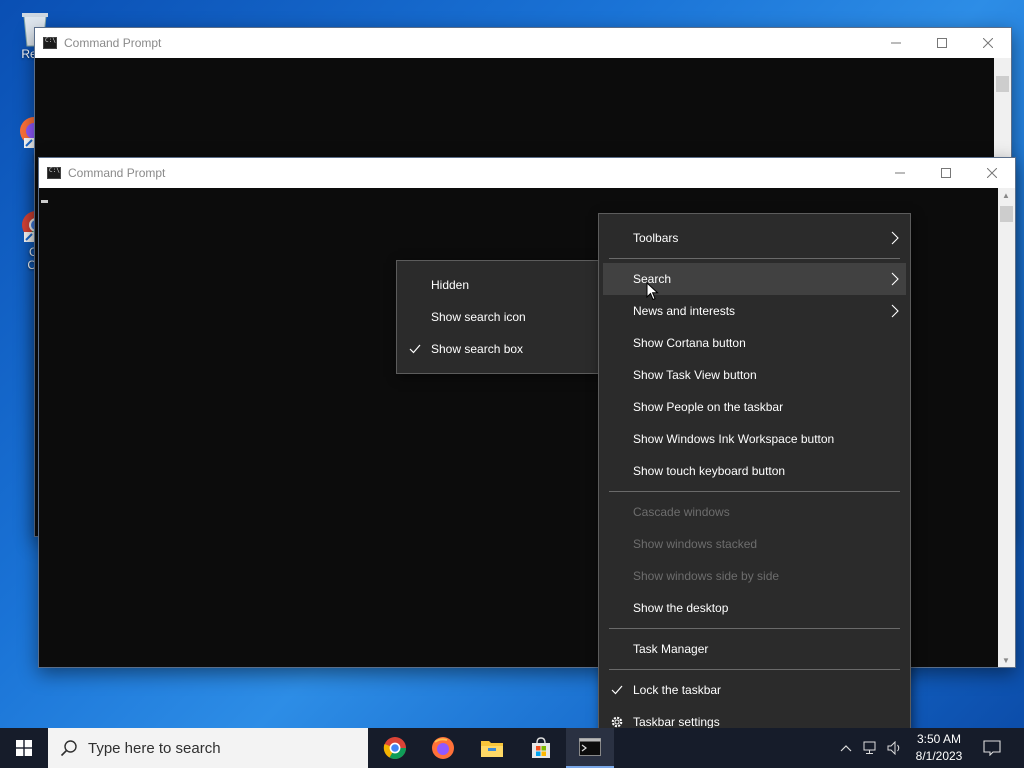  I want to click on taskbar-app-firefox, so click(443, 748).